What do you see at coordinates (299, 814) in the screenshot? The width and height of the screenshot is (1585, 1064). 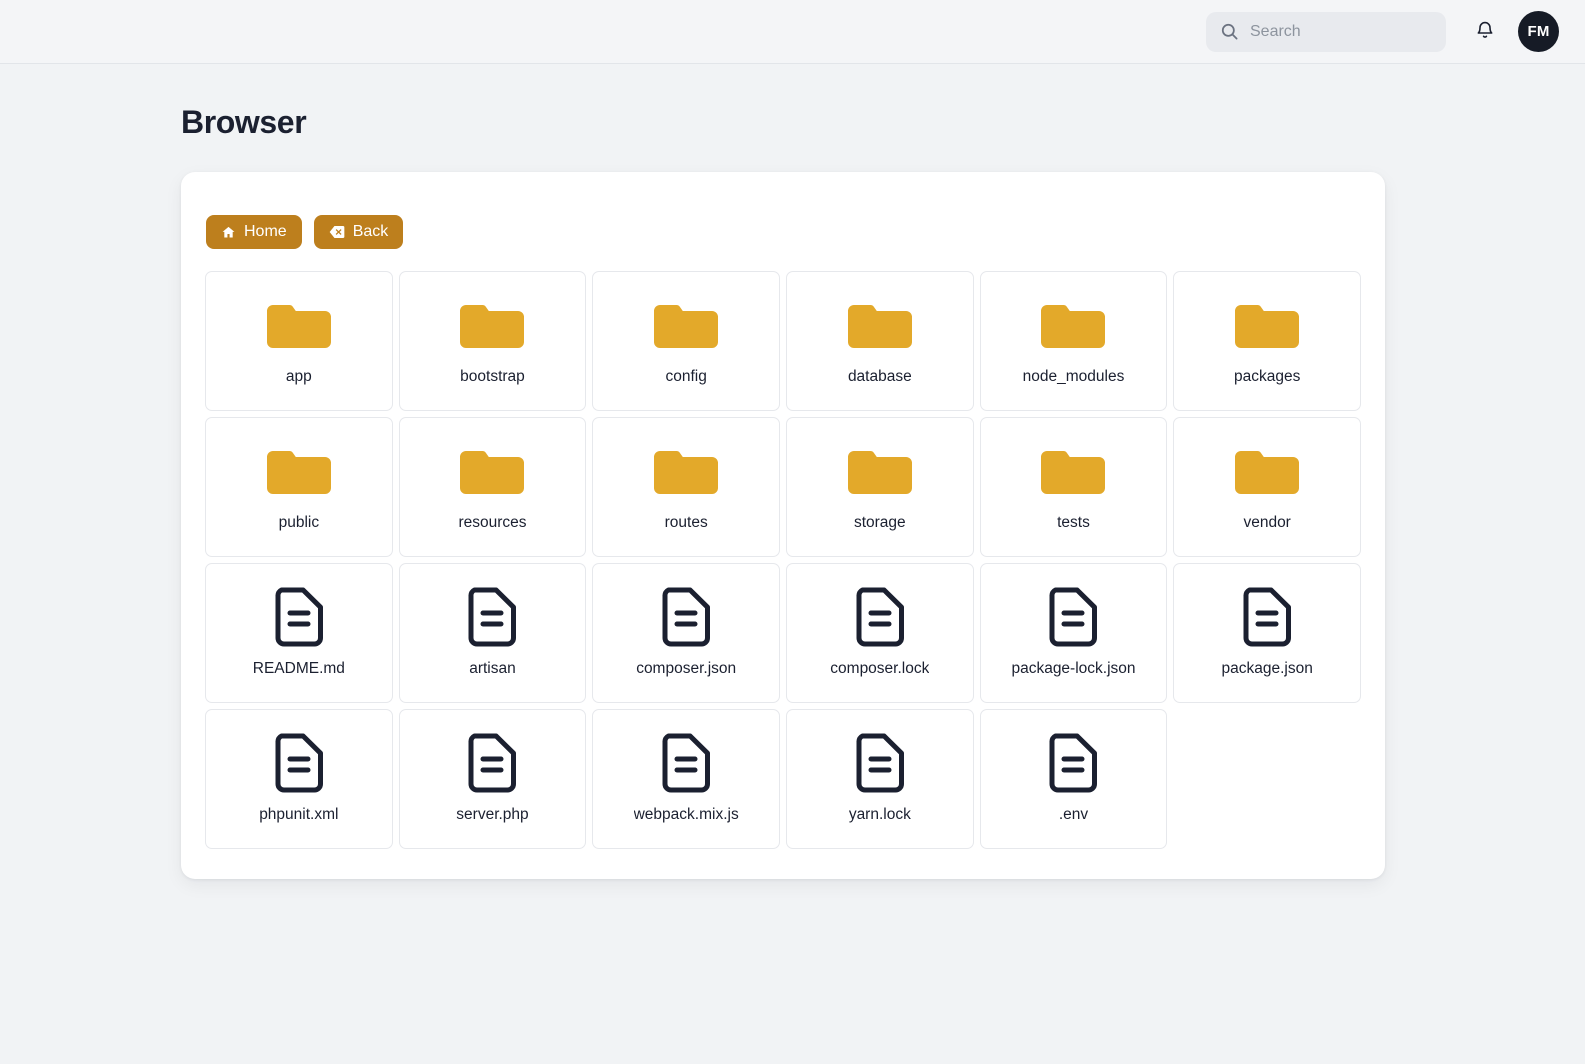 I see `item-label: phpunit.xml` at bounding box center [299, 814].